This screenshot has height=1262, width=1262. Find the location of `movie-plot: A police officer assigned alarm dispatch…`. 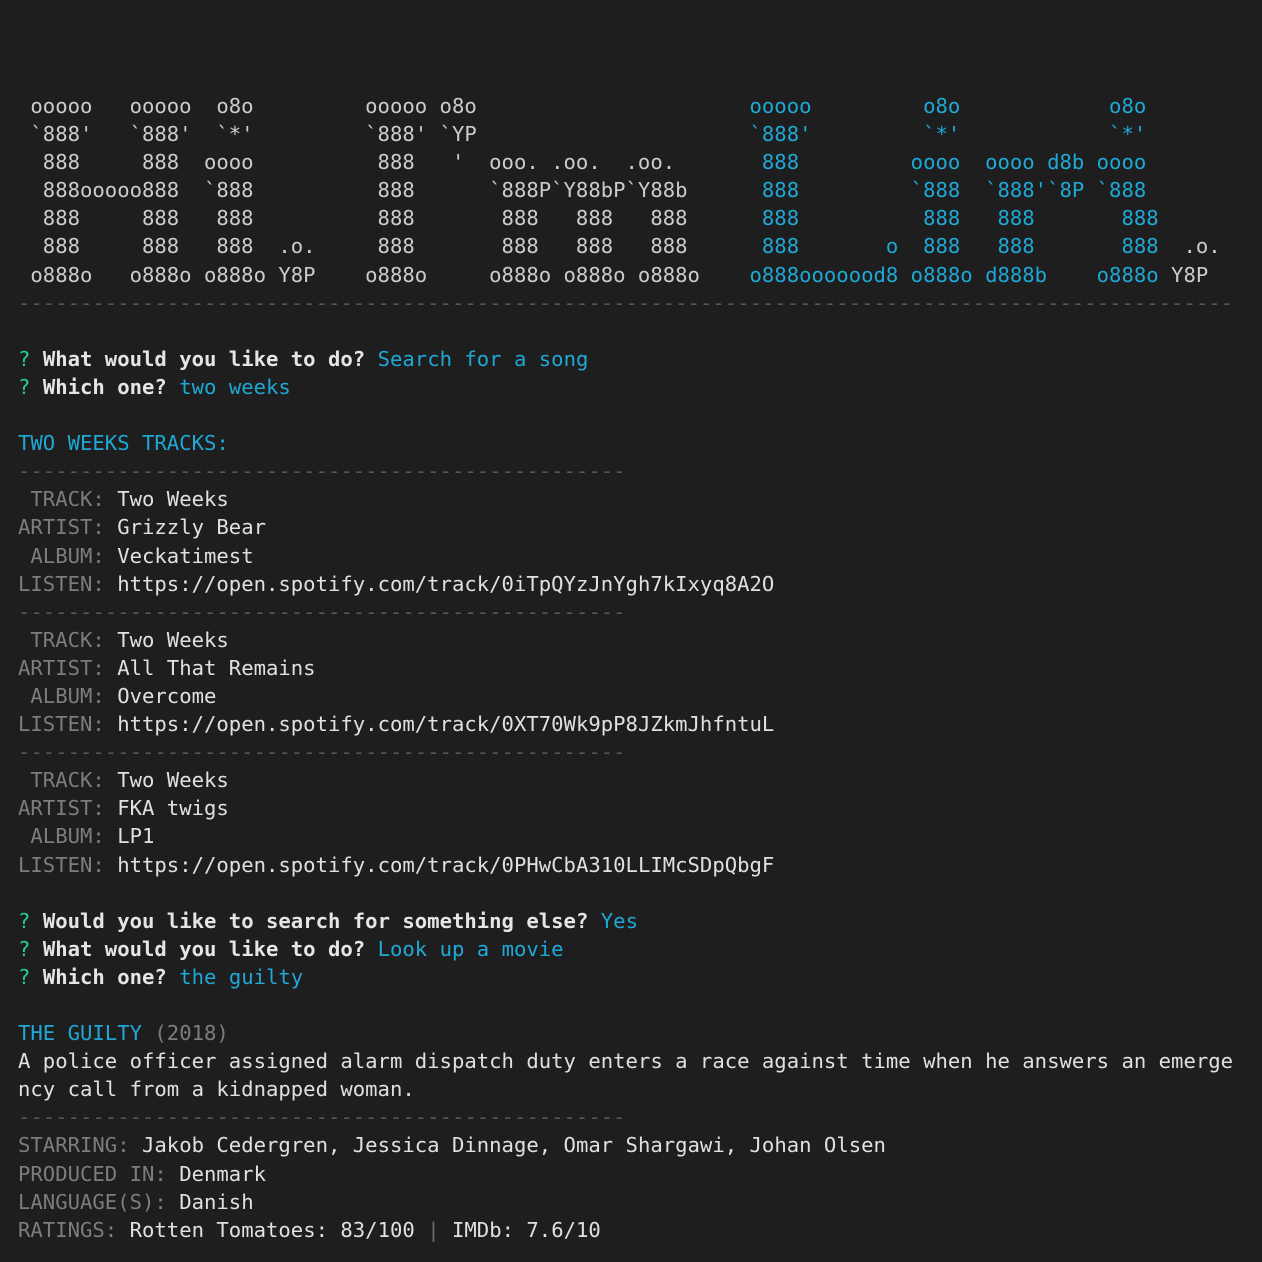

movie-plot: A police officer assigned alarm dispatch… is located at coordinates (626, 1075).